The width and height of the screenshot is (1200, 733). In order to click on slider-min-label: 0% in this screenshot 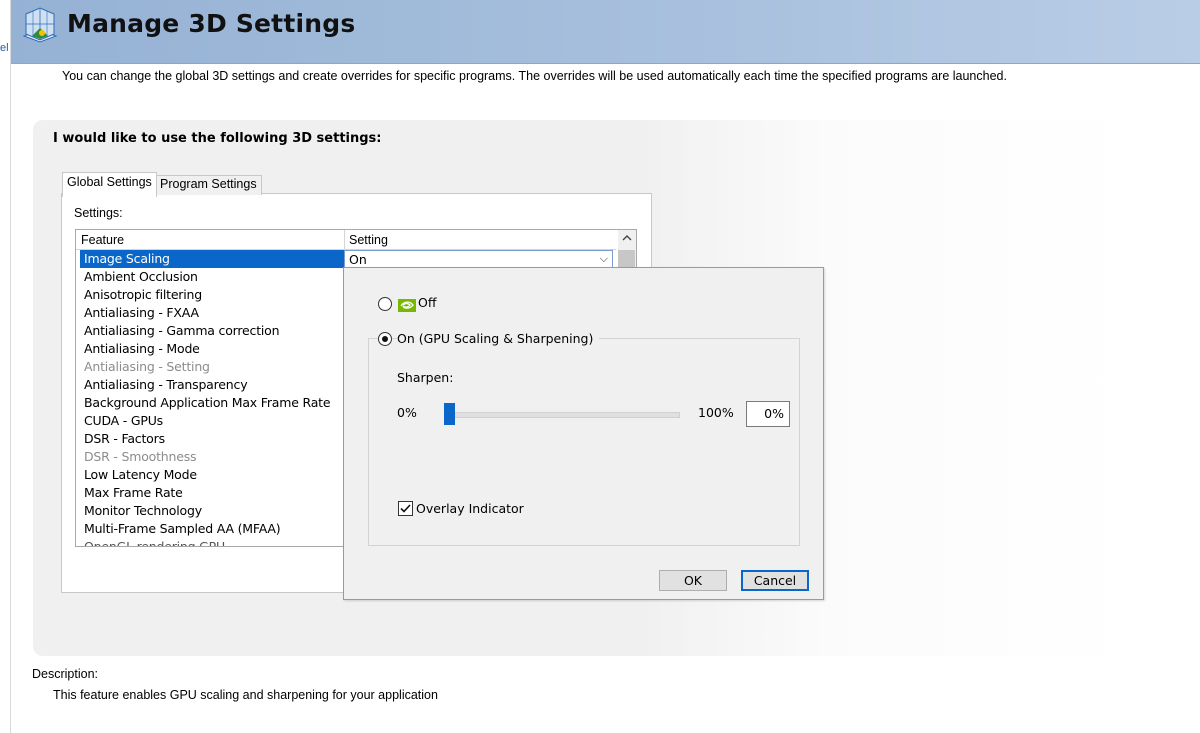, I will do `click(407, 412)`.